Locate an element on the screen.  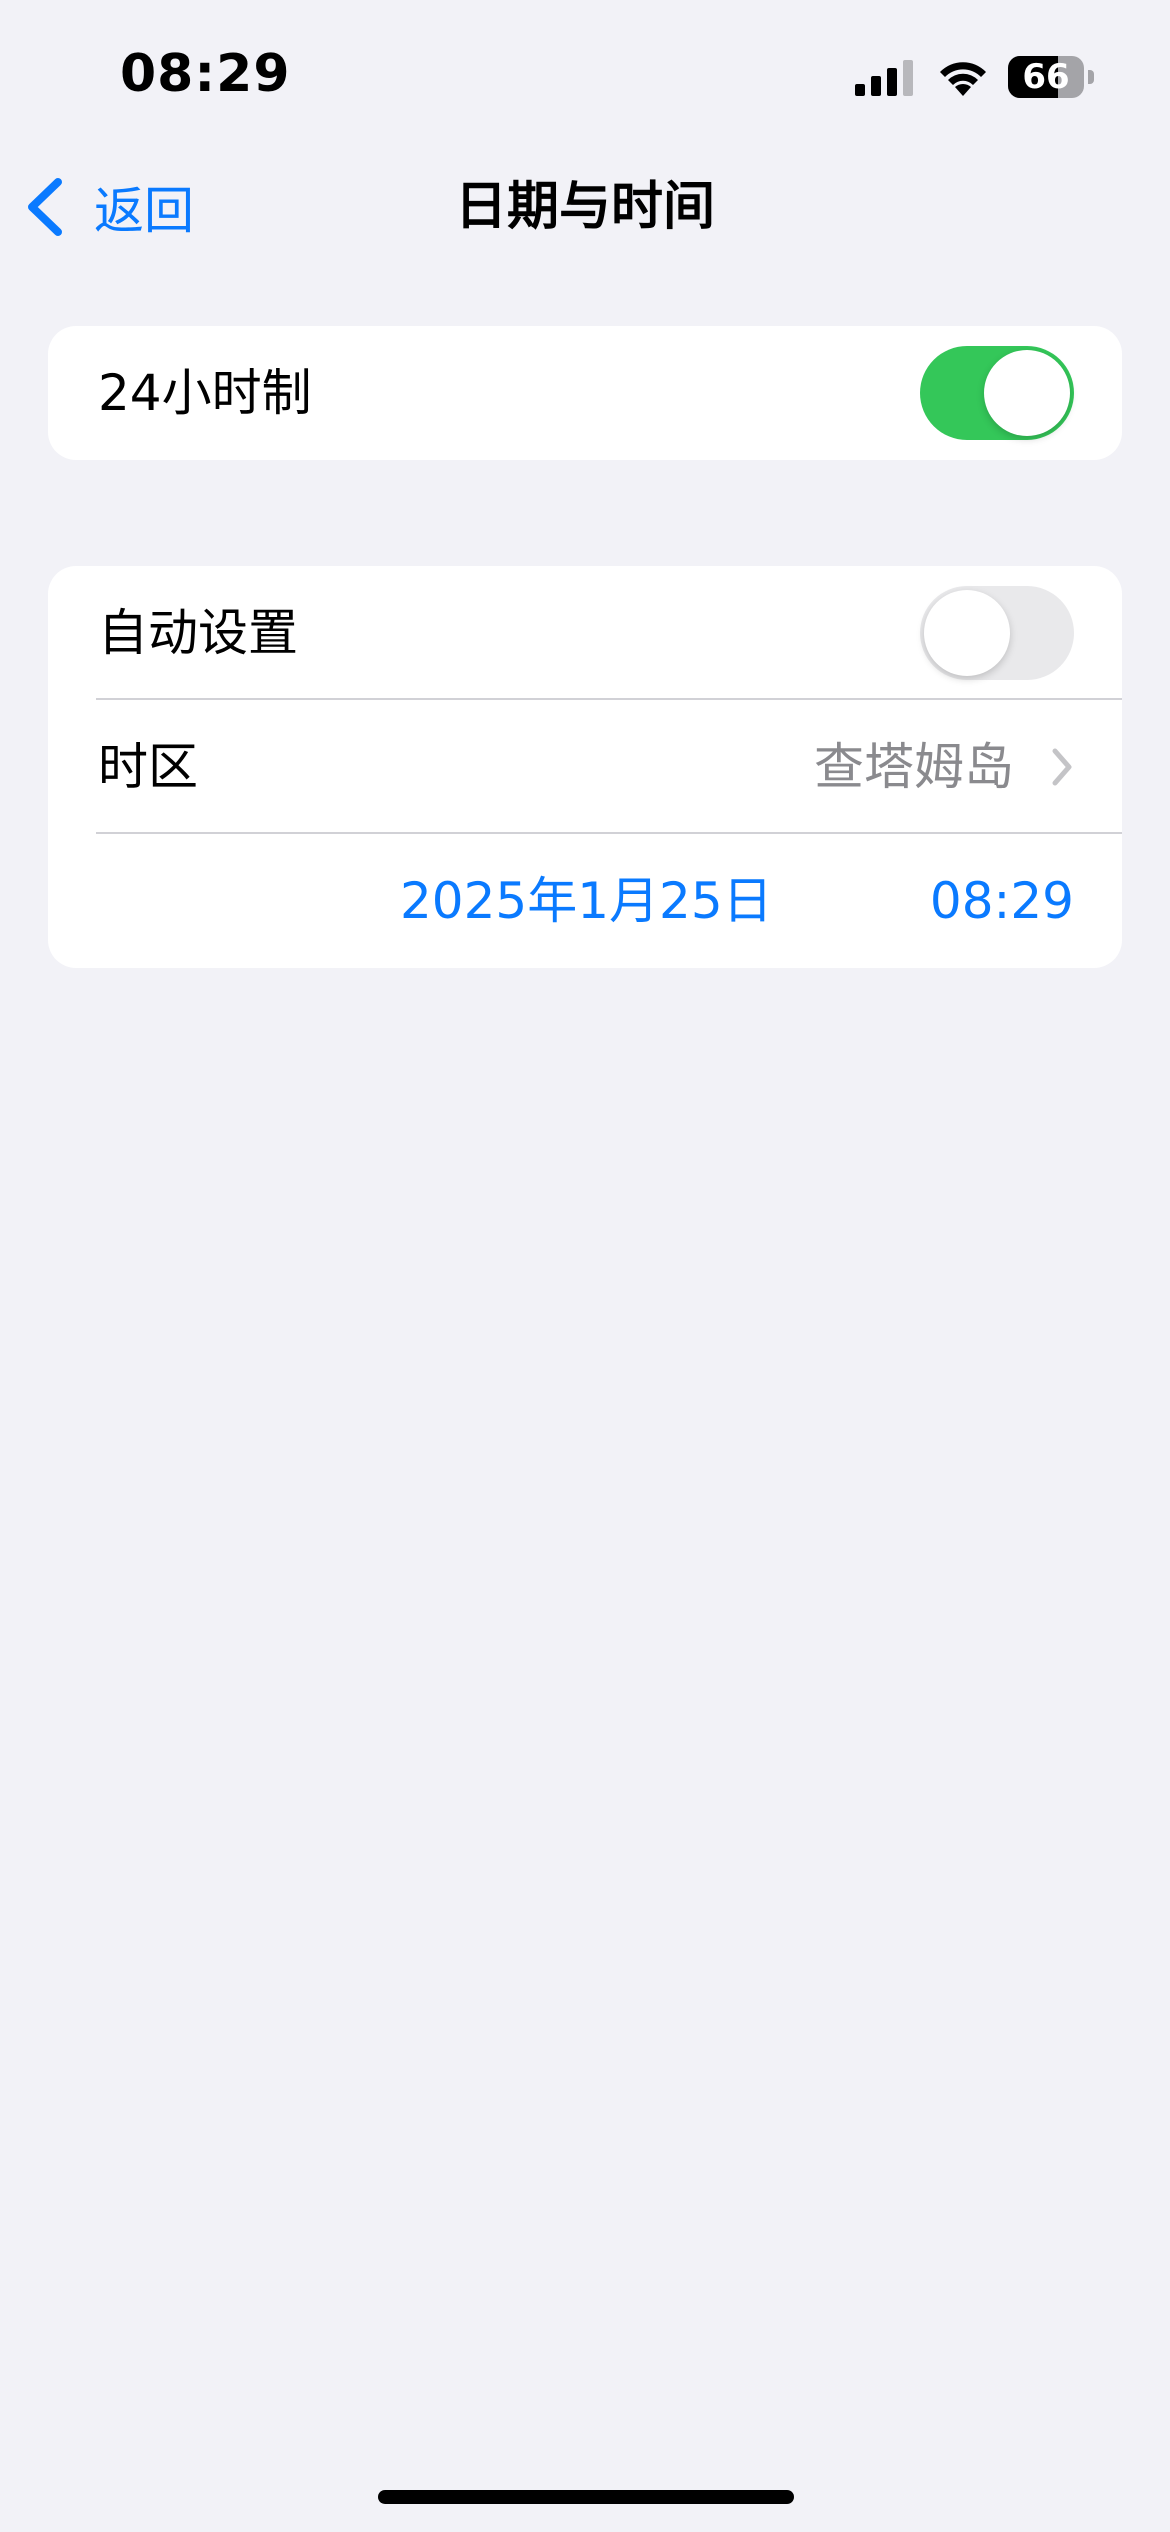
row-auto-set: 自动设置 is located at coordinates (585, 633).